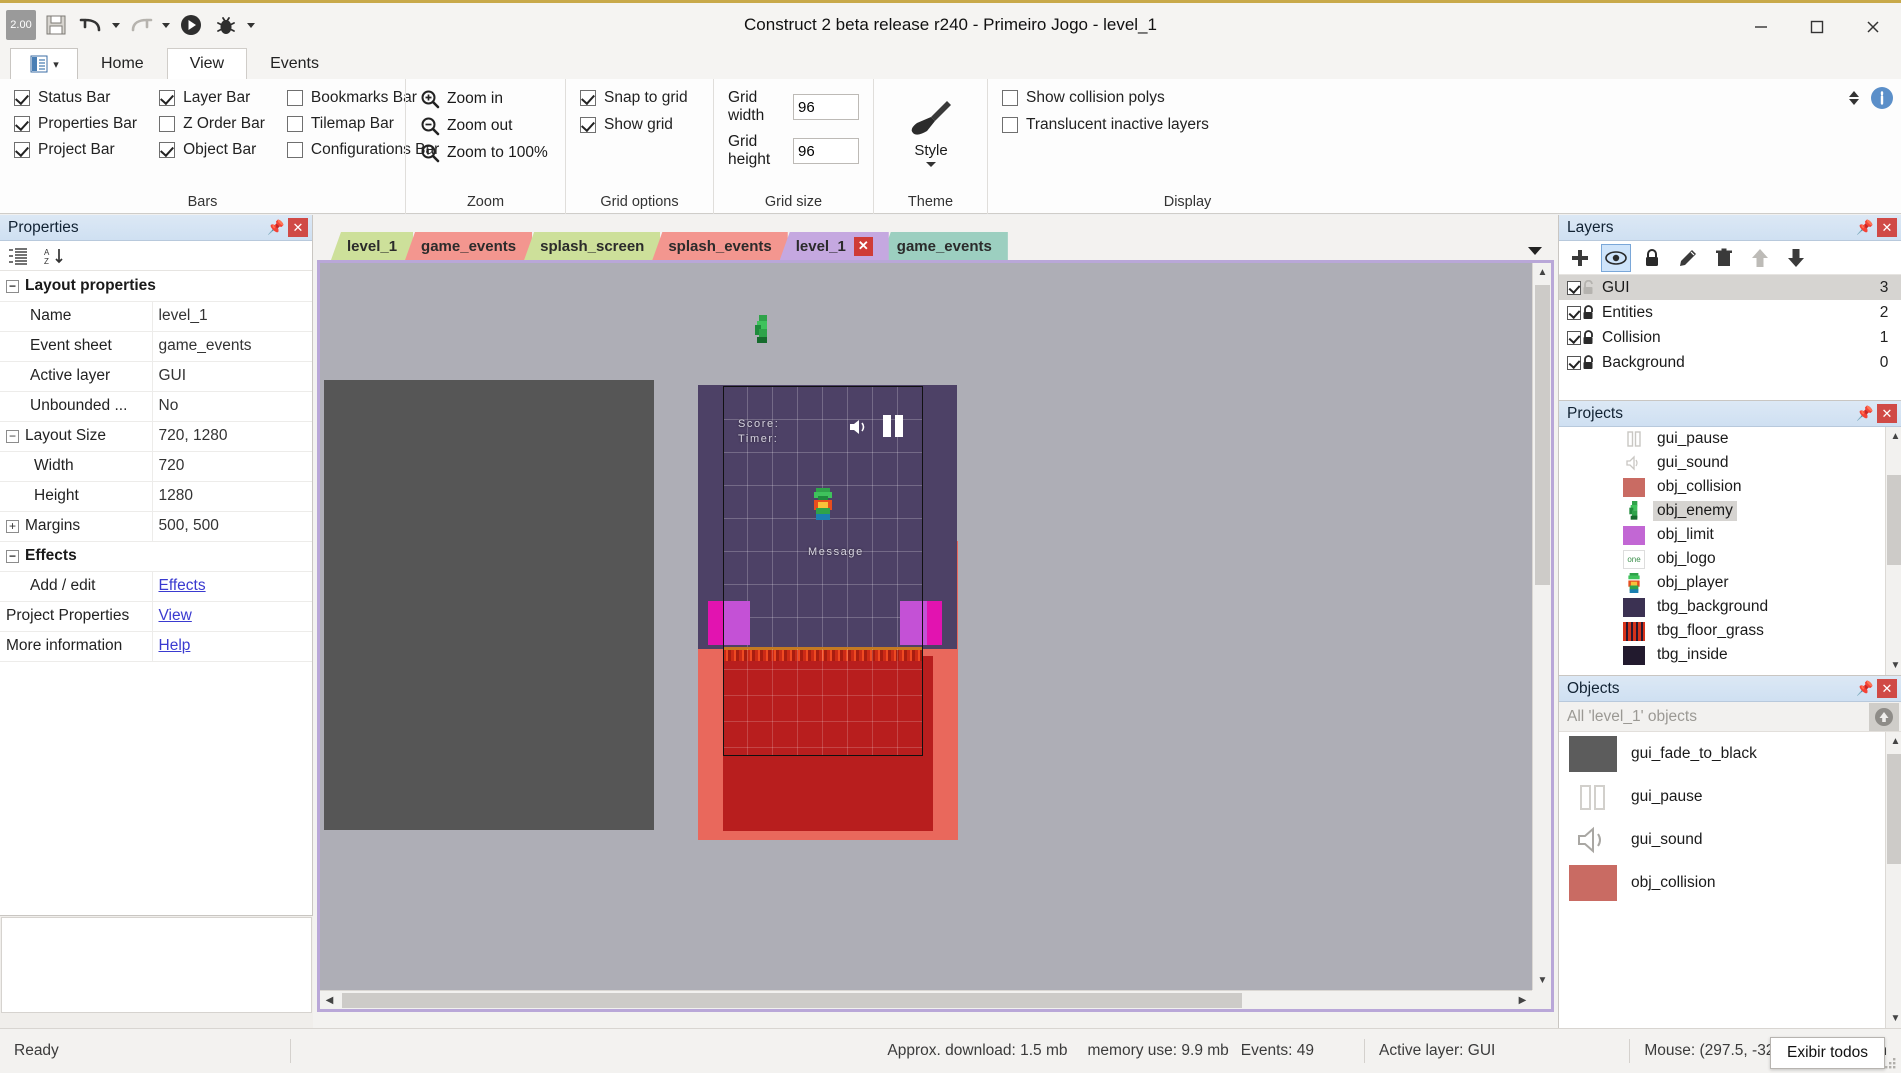 The width and height of the screenshot is (1901, 1073). What do you see at coordinates (826, 107) in the screenshot?
I see `grid-width-input` at bounding box center [826, 107].